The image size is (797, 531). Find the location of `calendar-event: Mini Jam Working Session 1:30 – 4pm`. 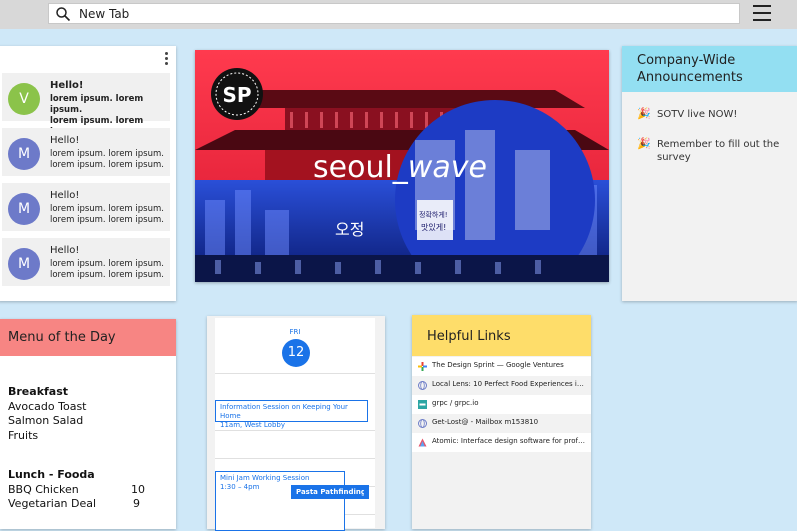

calendar-event: Mini Jam Working Session 1:30 – 4pm is located at coordinates (280, 501).